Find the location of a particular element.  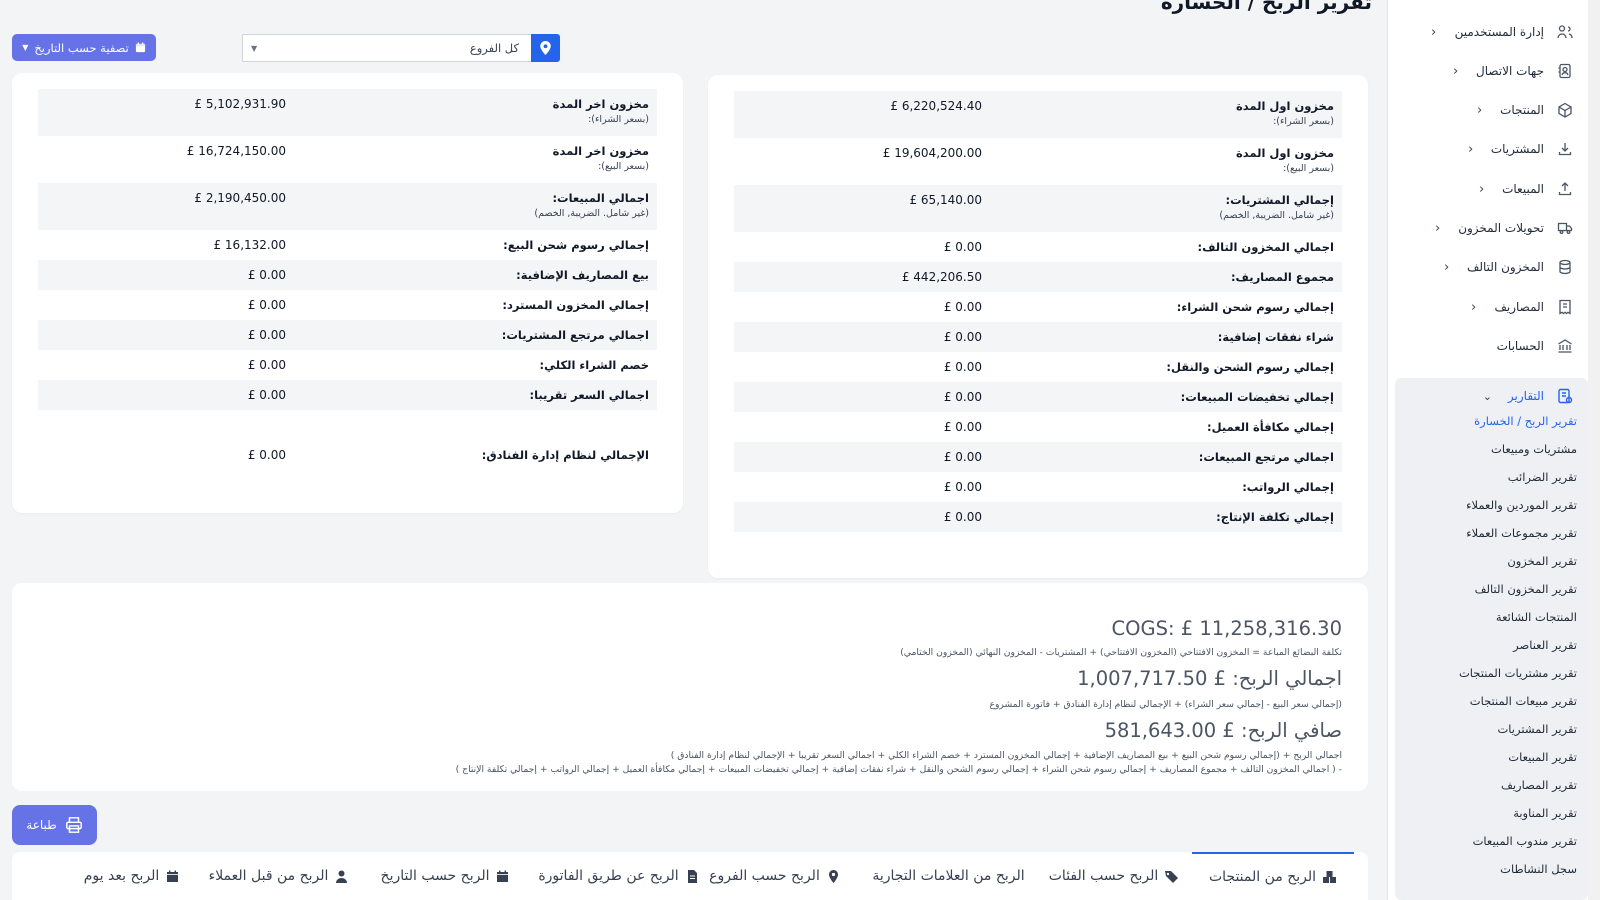

tab-8: الربح بعد يوم is located at coordinates (132, 876).